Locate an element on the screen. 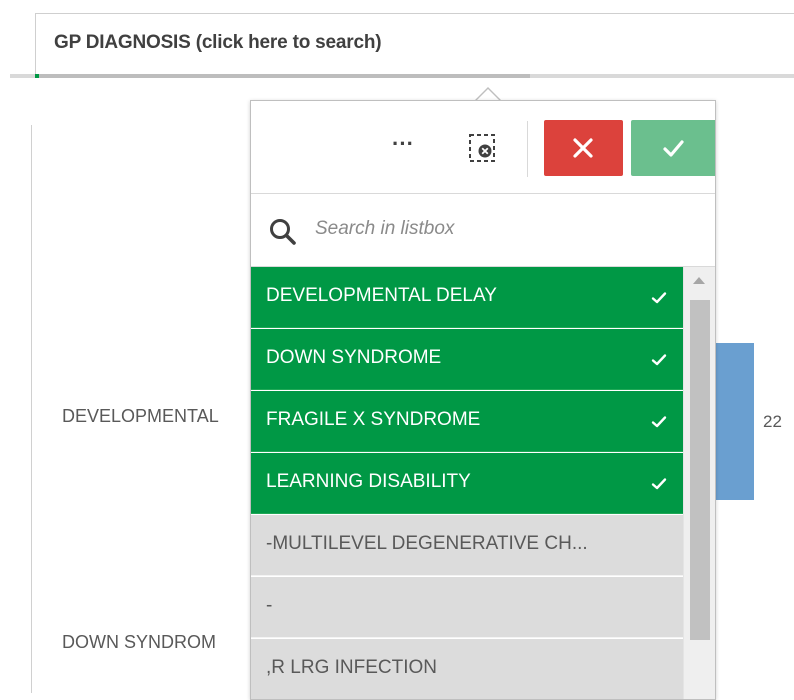 This screenshot has height=700, width=794. close-icon is located at coordinates (583, 148).